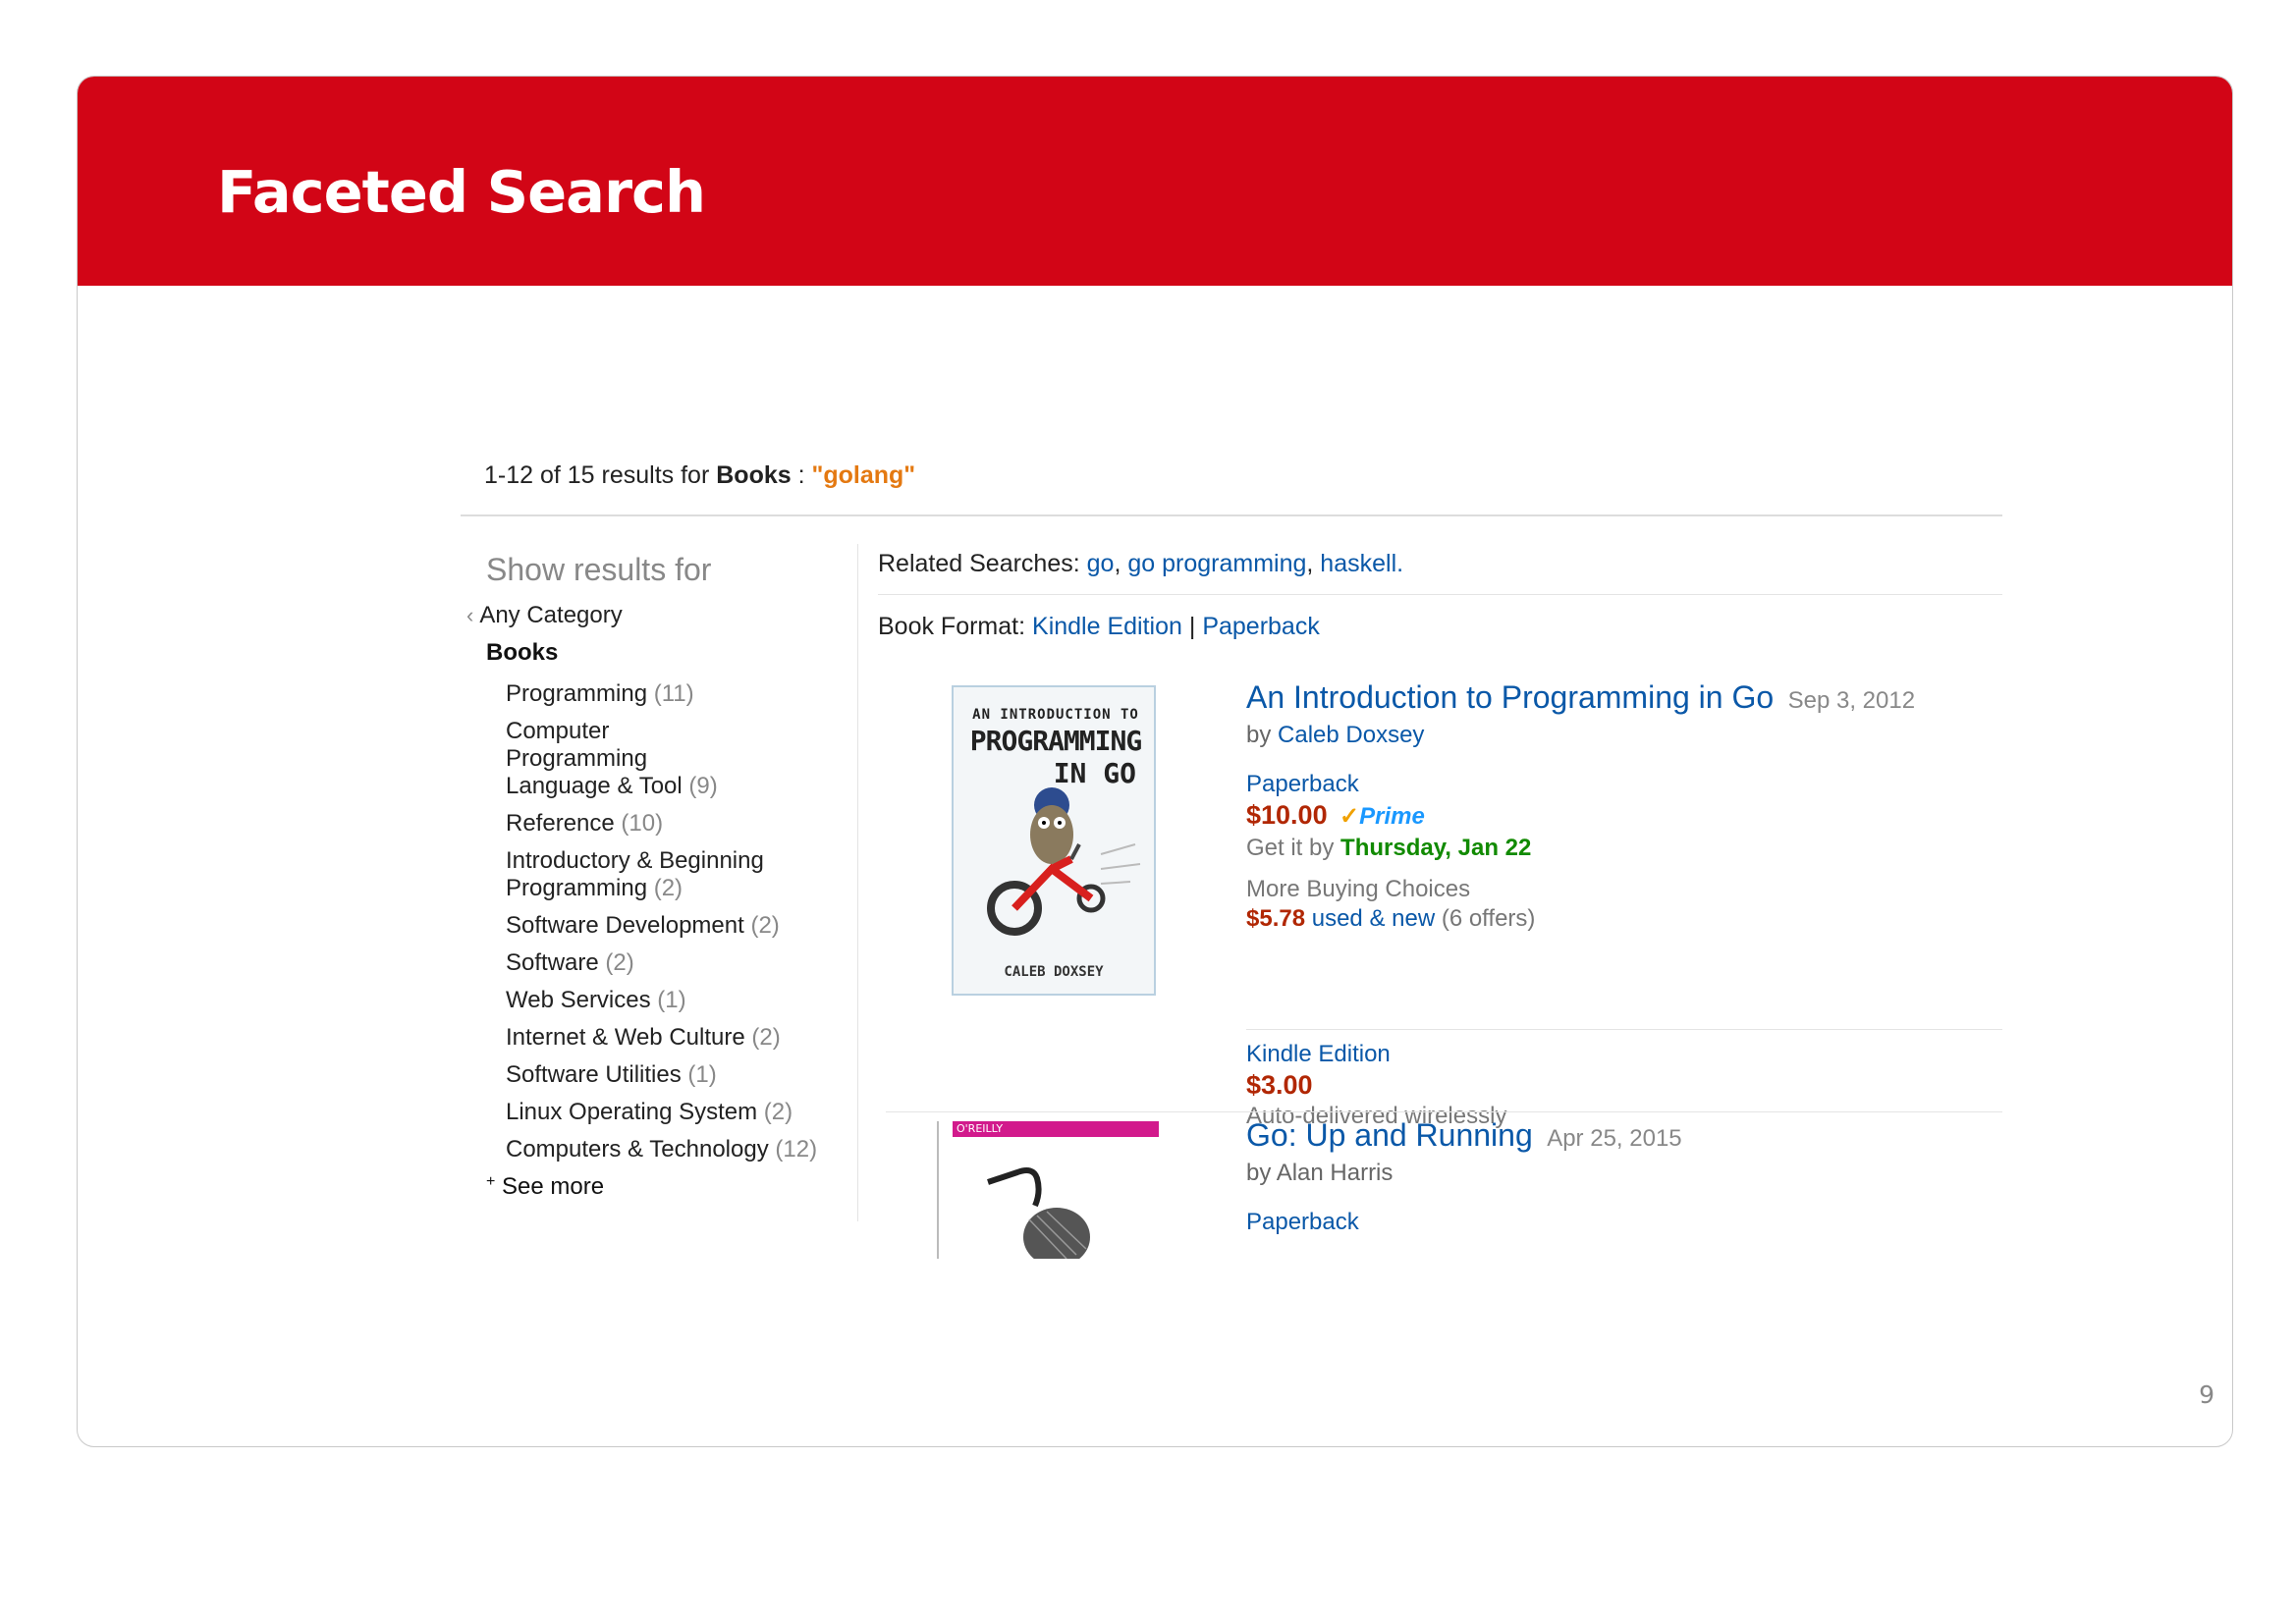 This screenshot has height=1622, width=2296. I want to click on product-byline: by Caleb Doxsey, so click(1580, 735).